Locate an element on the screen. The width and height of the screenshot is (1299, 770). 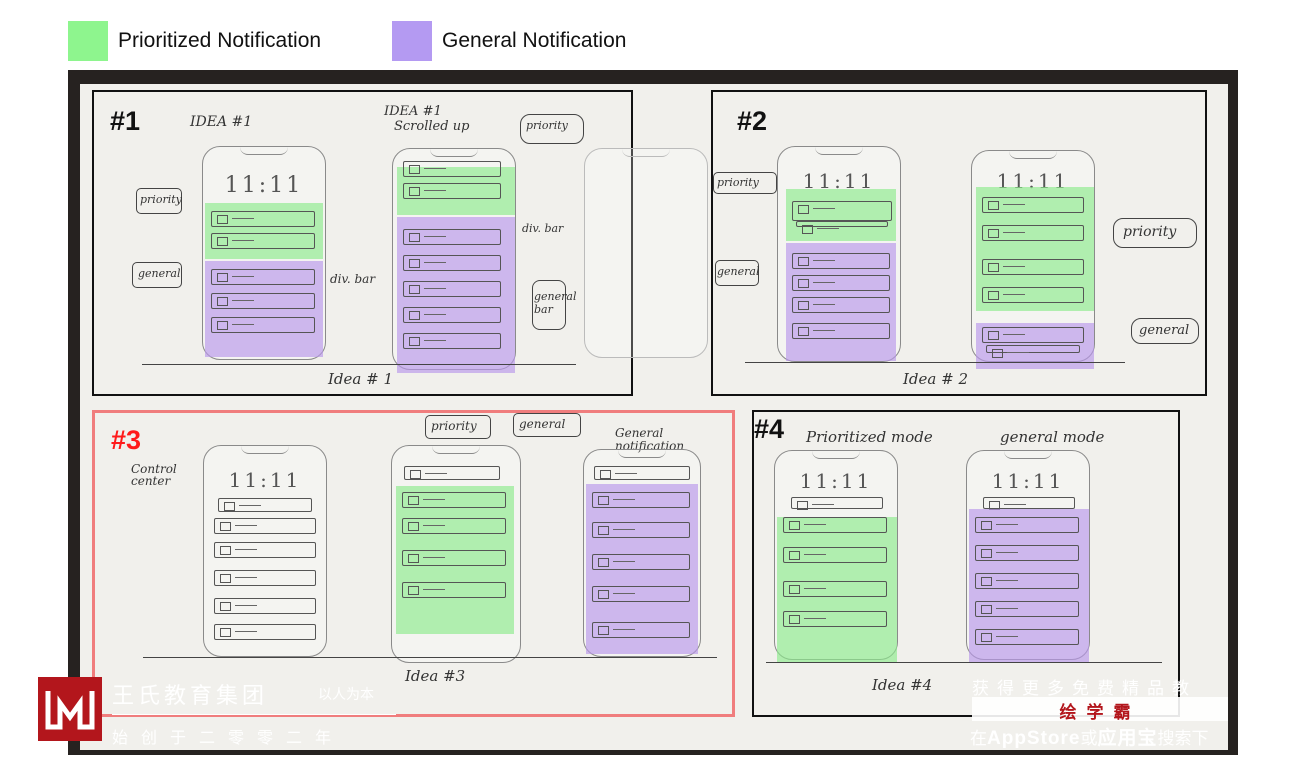
idea3-note: general is located at coordinates (542, 424).